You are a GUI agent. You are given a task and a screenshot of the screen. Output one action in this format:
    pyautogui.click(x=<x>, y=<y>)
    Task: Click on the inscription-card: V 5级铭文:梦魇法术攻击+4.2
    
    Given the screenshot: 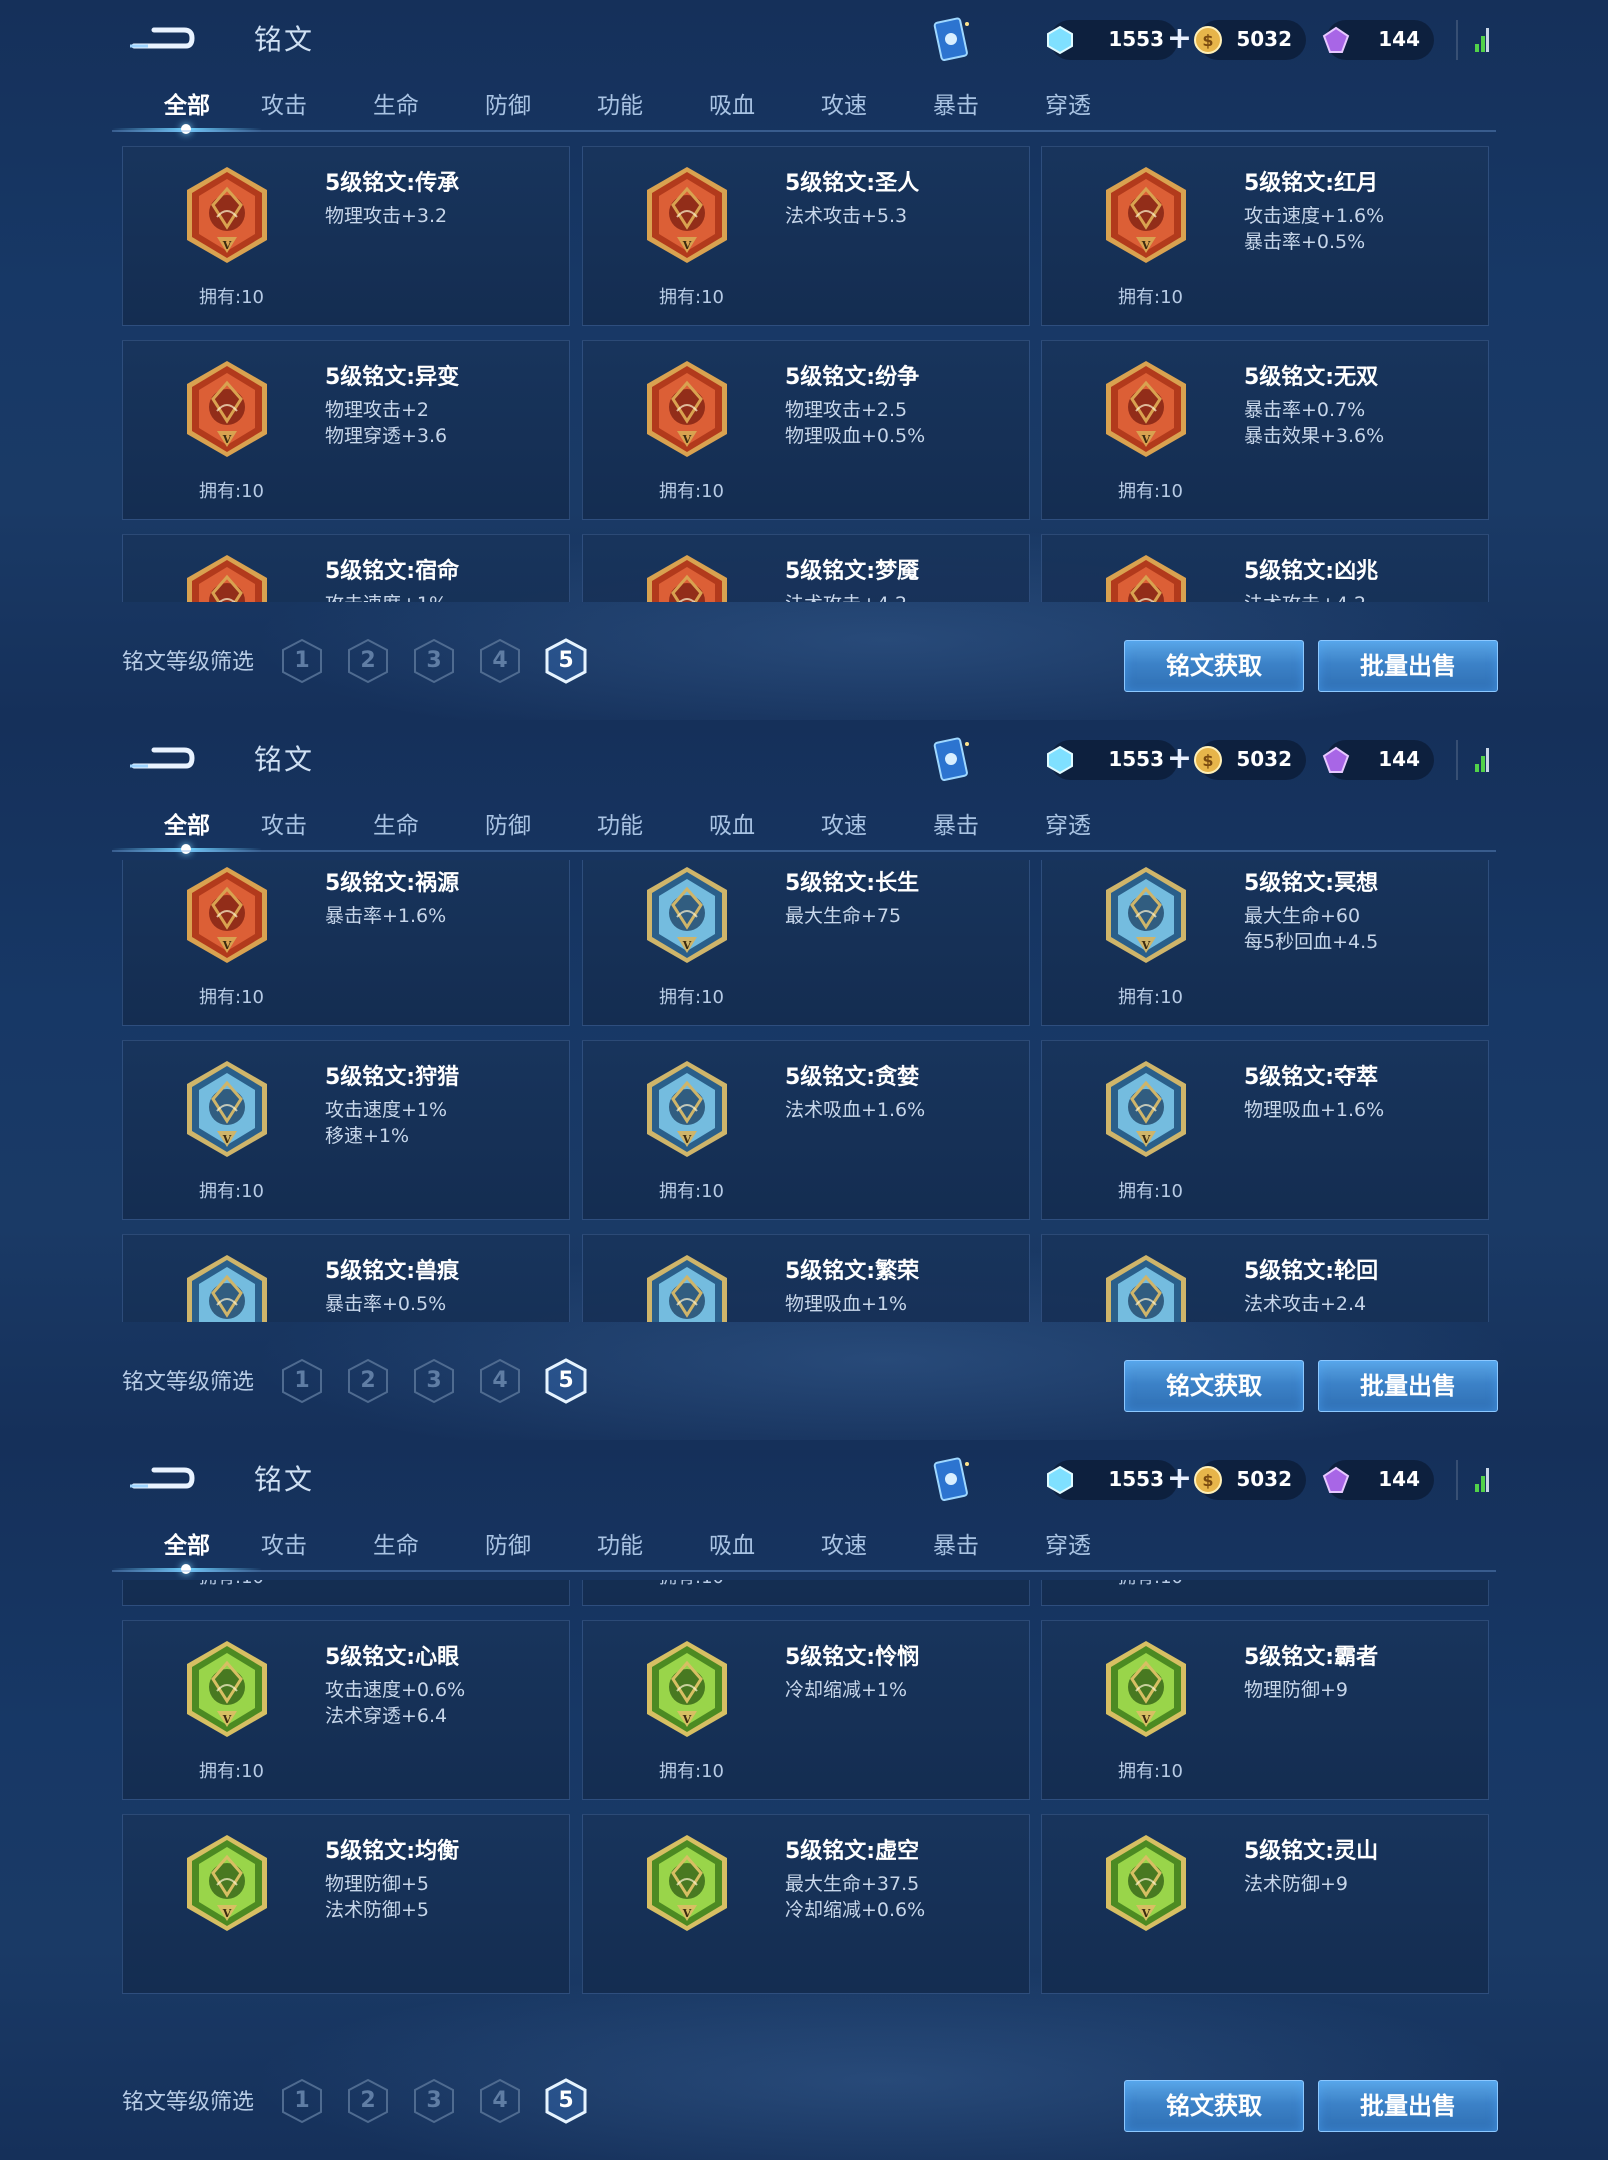 What is the action you would take?
    pyautogui.click(x=806, y=568)
    